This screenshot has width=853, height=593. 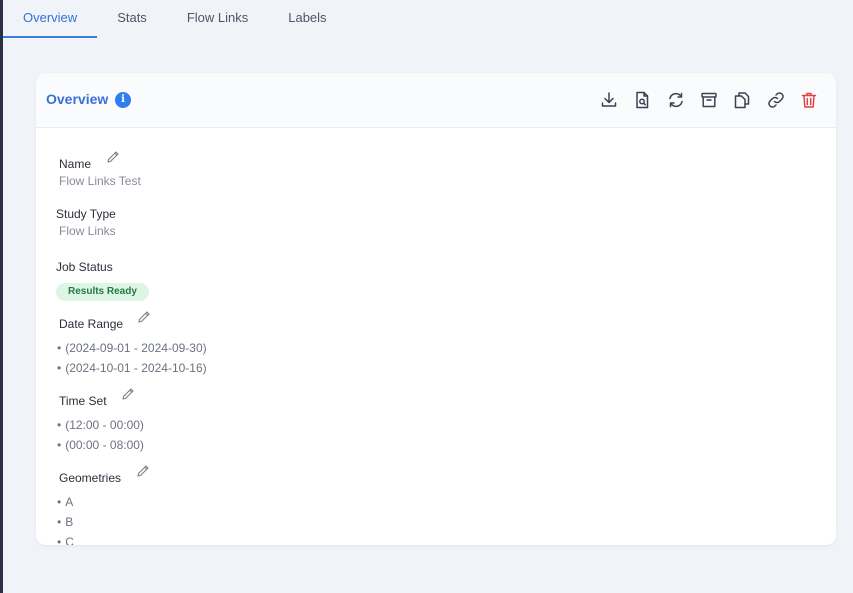 What do you see at coordinates (84, 267) in the screenshot?
I see `job-status-label: Job Status` at bounding box center [84, 267].